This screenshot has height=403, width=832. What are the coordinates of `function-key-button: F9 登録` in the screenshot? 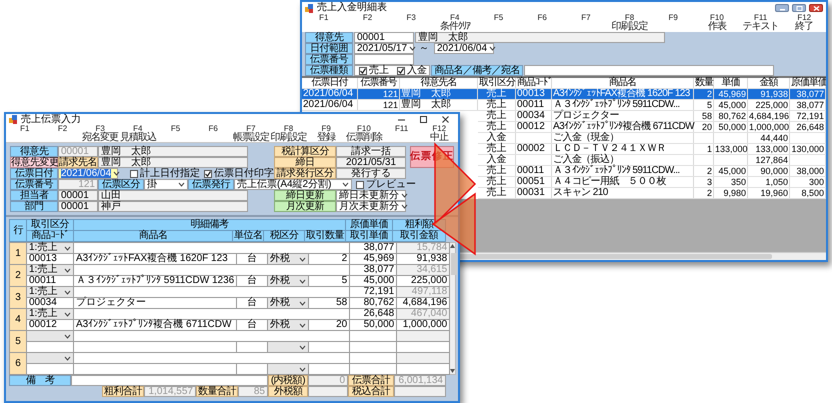 It's located at (326, 133).